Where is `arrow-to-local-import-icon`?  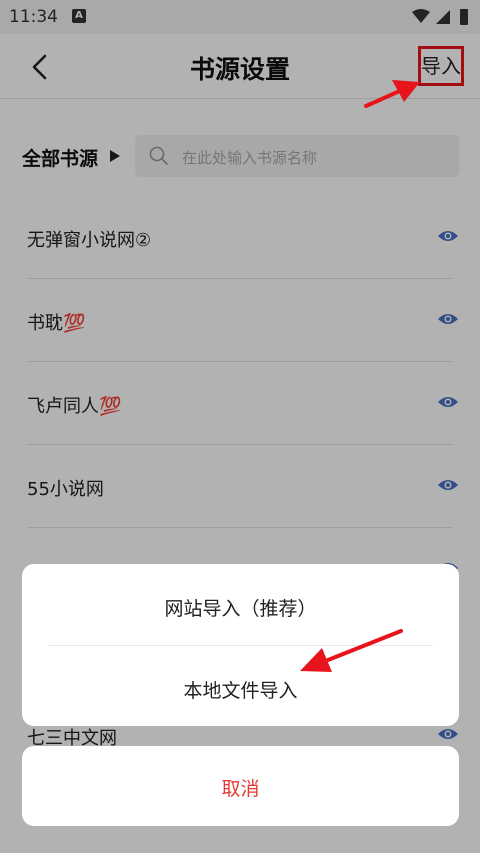
arrow-to-local-import-icon is located at coordinates (351, 650).